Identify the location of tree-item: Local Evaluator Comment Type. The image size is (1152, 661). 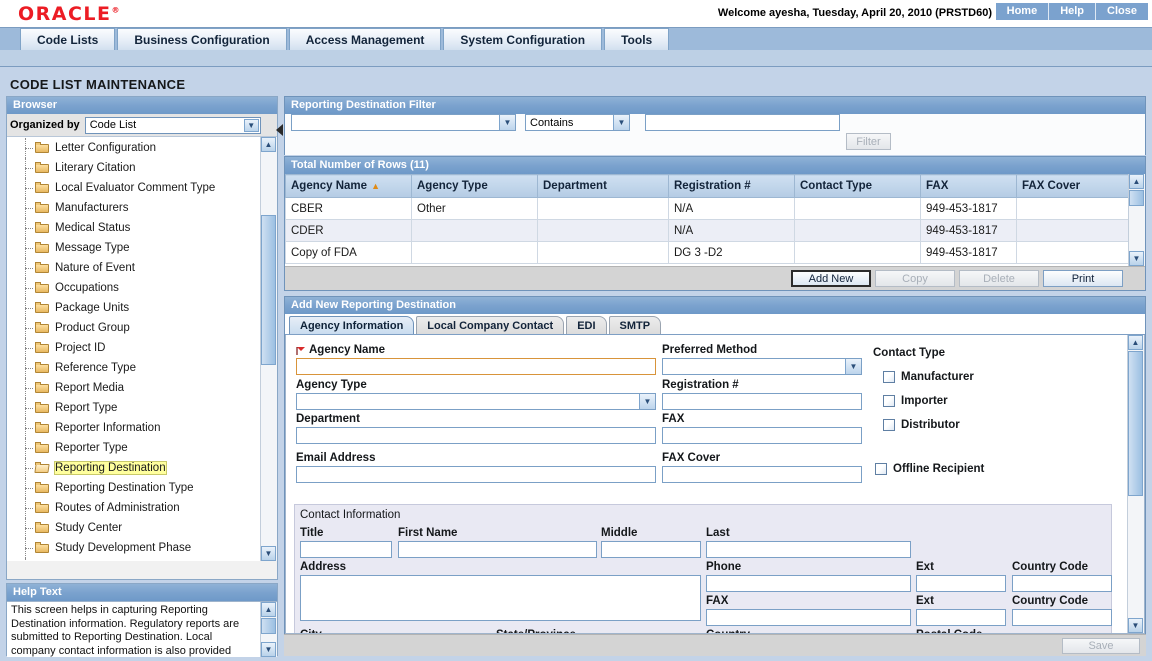
(134, 188).